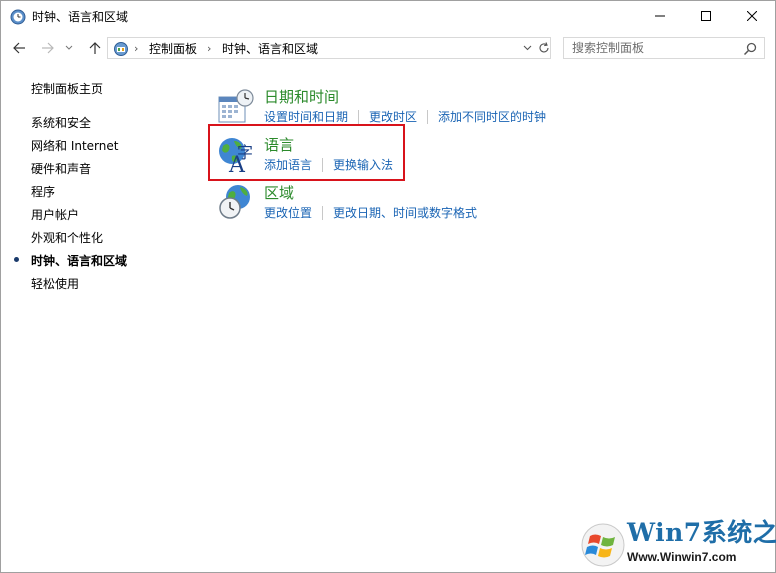 The width and height of the screenshot is (776, 573). What do you see at coordinates (61, 123) in the screenshot?
I see `sidebar-item-system-security: 系统和安全` at bounding box center [61, 123].